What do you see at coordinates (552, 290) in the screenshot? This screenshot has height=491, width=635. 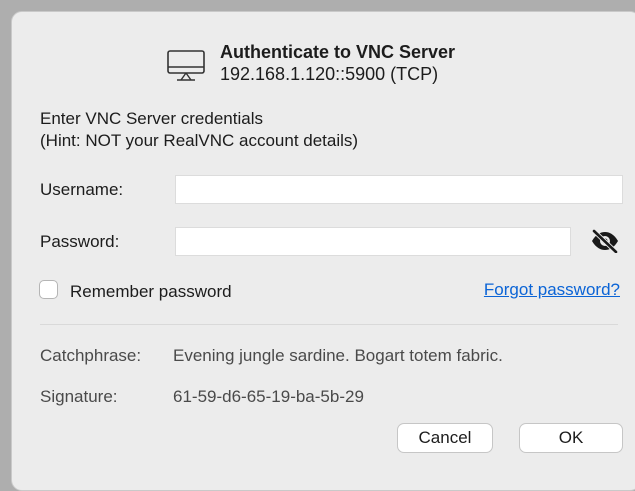 I see `forgot-password-link: Forgot password?` at bounding box center [552, 290].